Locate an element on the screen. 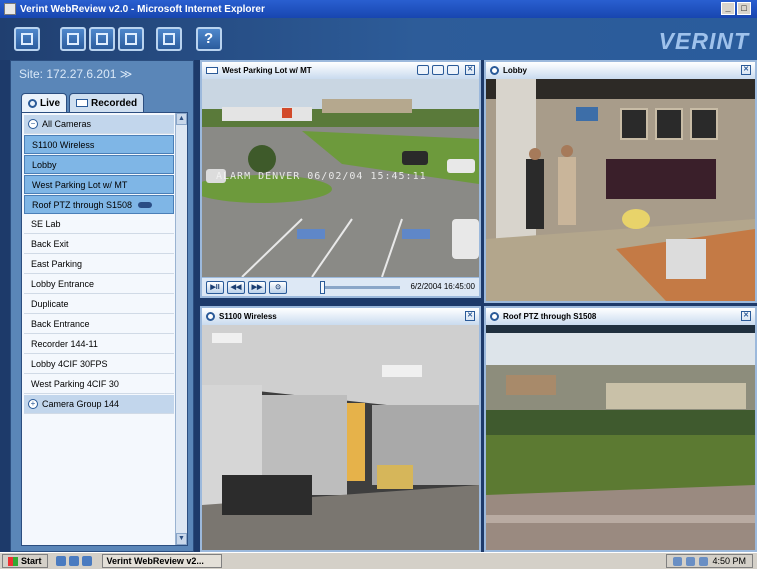 The image size is (757, 569). camera-list-item: Back Entrance is located at coordinates (99, 324).